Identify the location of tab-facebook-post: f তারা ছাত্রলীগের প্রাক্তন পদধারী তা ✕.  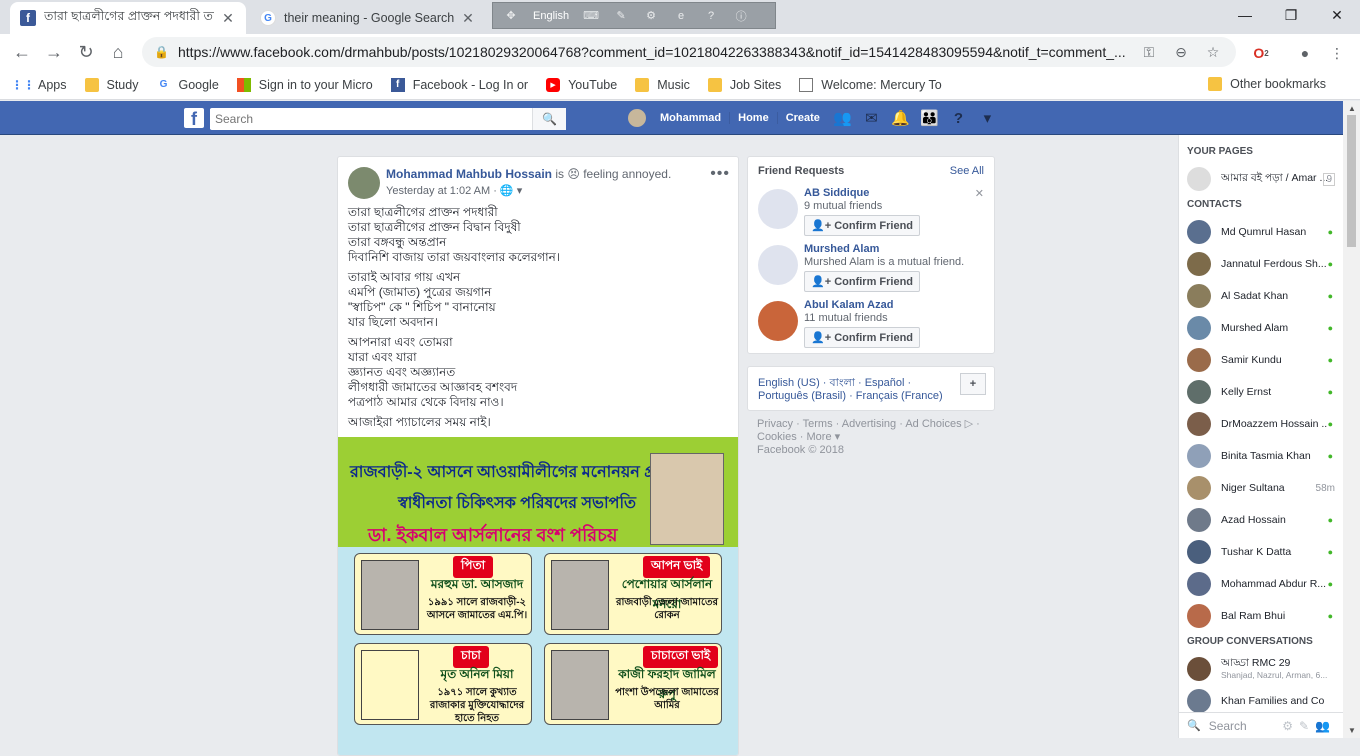
(128, 18).